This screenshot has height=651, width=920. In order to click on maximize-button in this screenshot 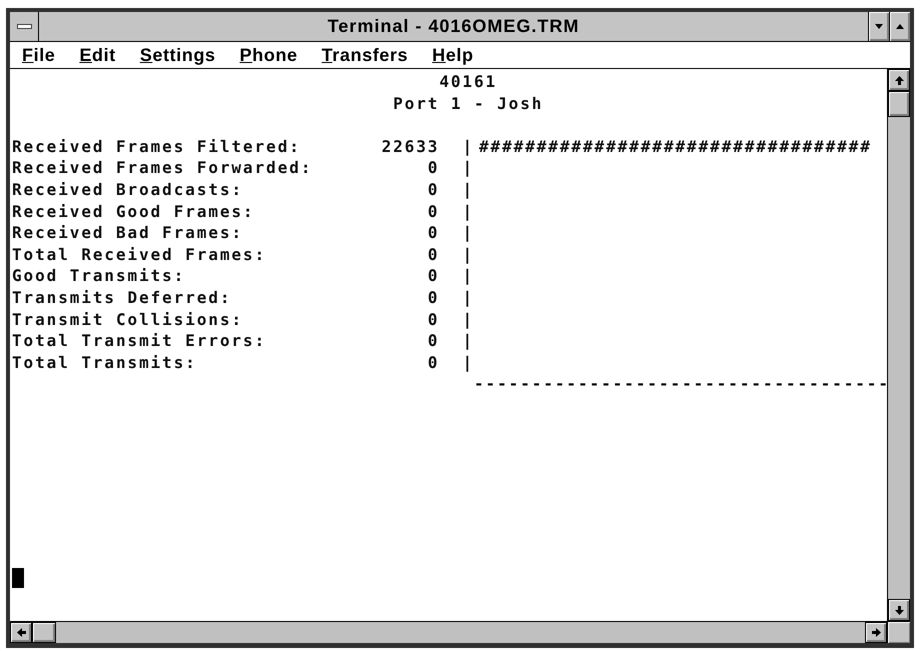, I will do `click(899, 26)`.